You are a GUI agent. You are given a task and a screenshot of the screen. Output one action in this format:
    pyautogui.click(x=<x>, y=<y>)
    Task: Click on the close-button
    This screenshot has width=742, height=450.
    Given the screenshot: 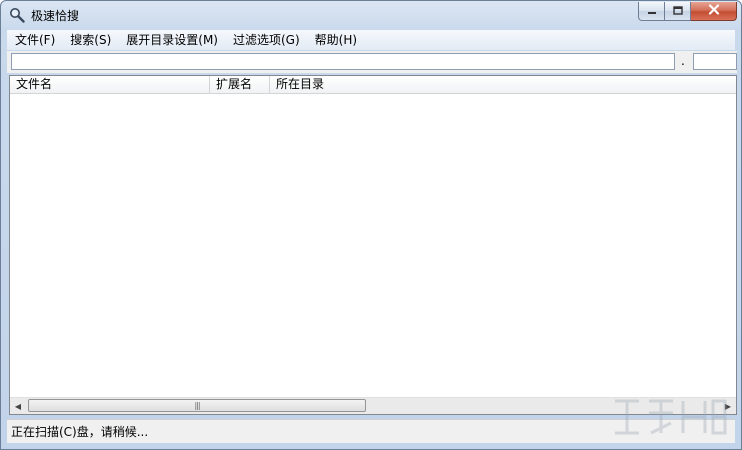 What is the action you would take?
    pyautogui.click(x=714, y=11)
    